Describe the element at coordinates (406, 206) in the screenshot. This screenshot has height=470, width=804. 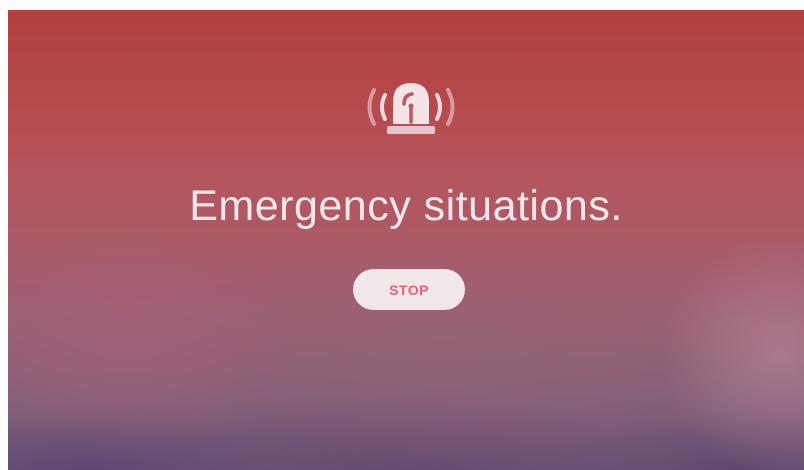
I see `page-title: Emergency situations.` at that location.